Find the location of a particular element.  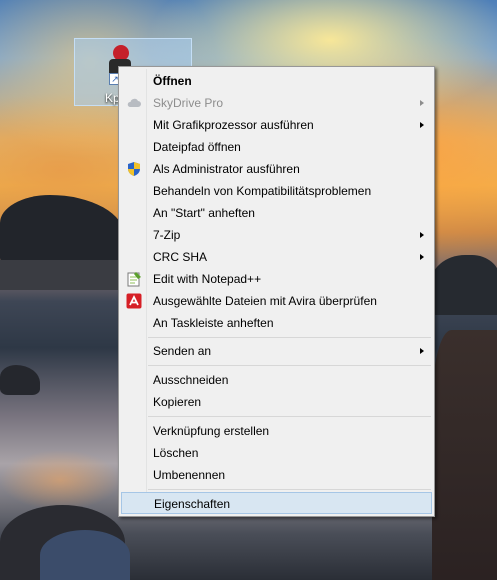

cloud-icon is located at coordinates (134, 102).